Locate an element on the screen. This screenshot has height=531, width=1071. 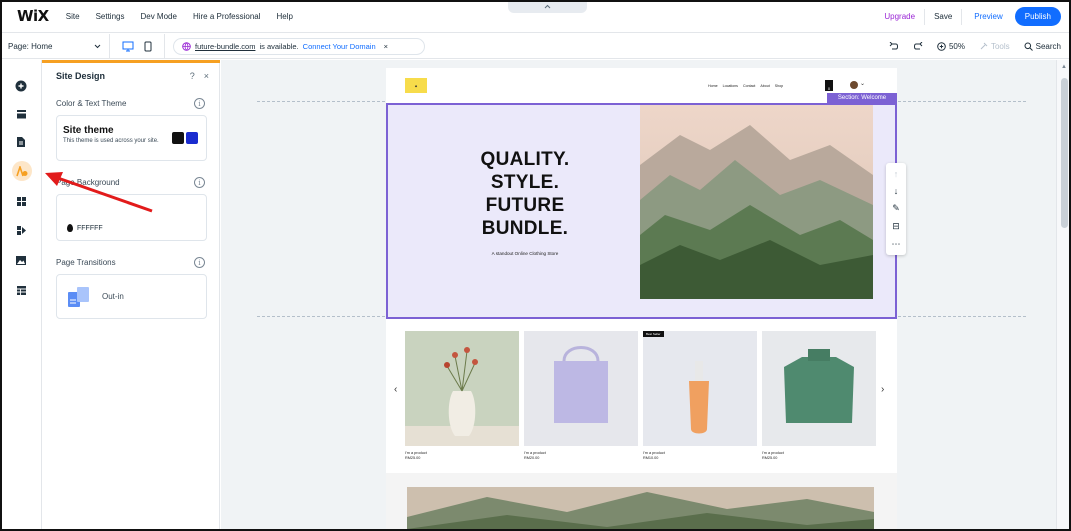
domain-link: future-bundle.com is located at coordinates (225, 46).